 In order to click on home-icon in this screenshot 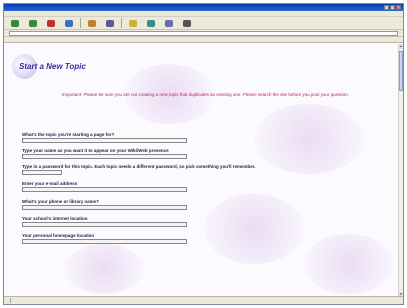, I will do `click(92, 23)`.